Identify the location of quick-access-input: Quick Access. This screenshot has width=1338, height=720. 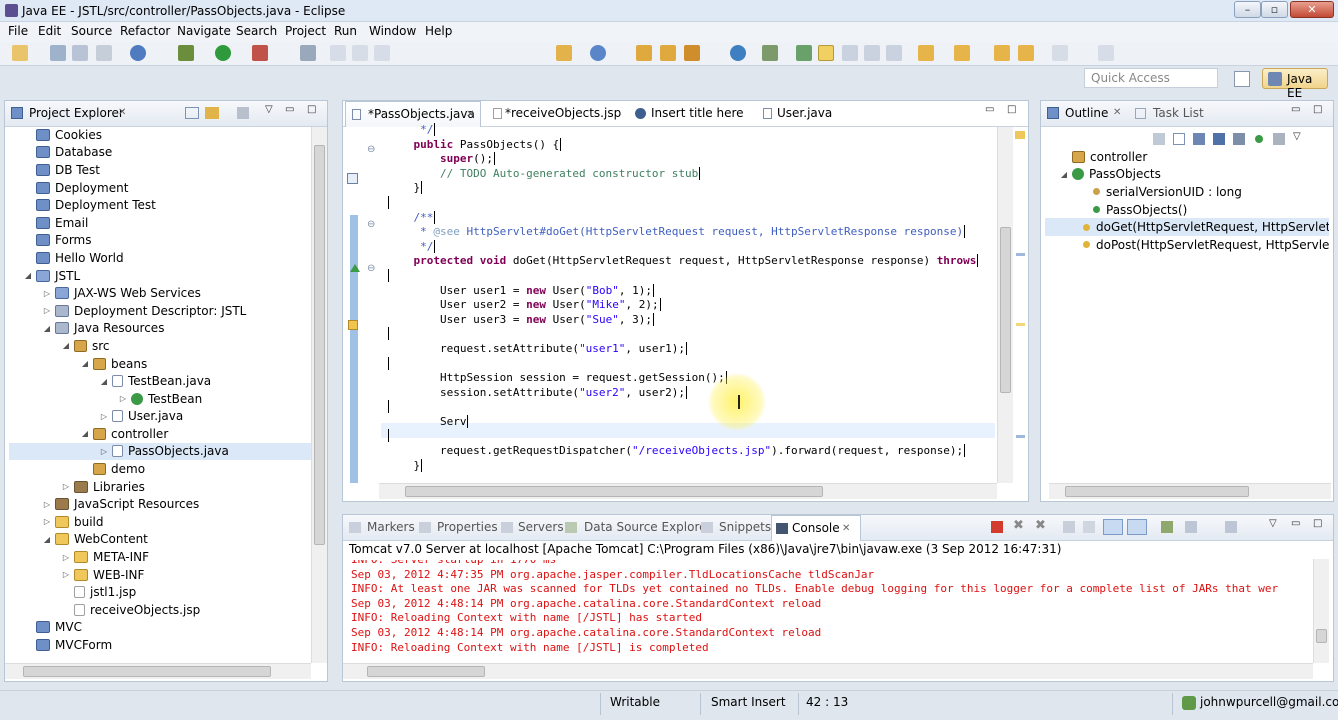
(1151, 78).